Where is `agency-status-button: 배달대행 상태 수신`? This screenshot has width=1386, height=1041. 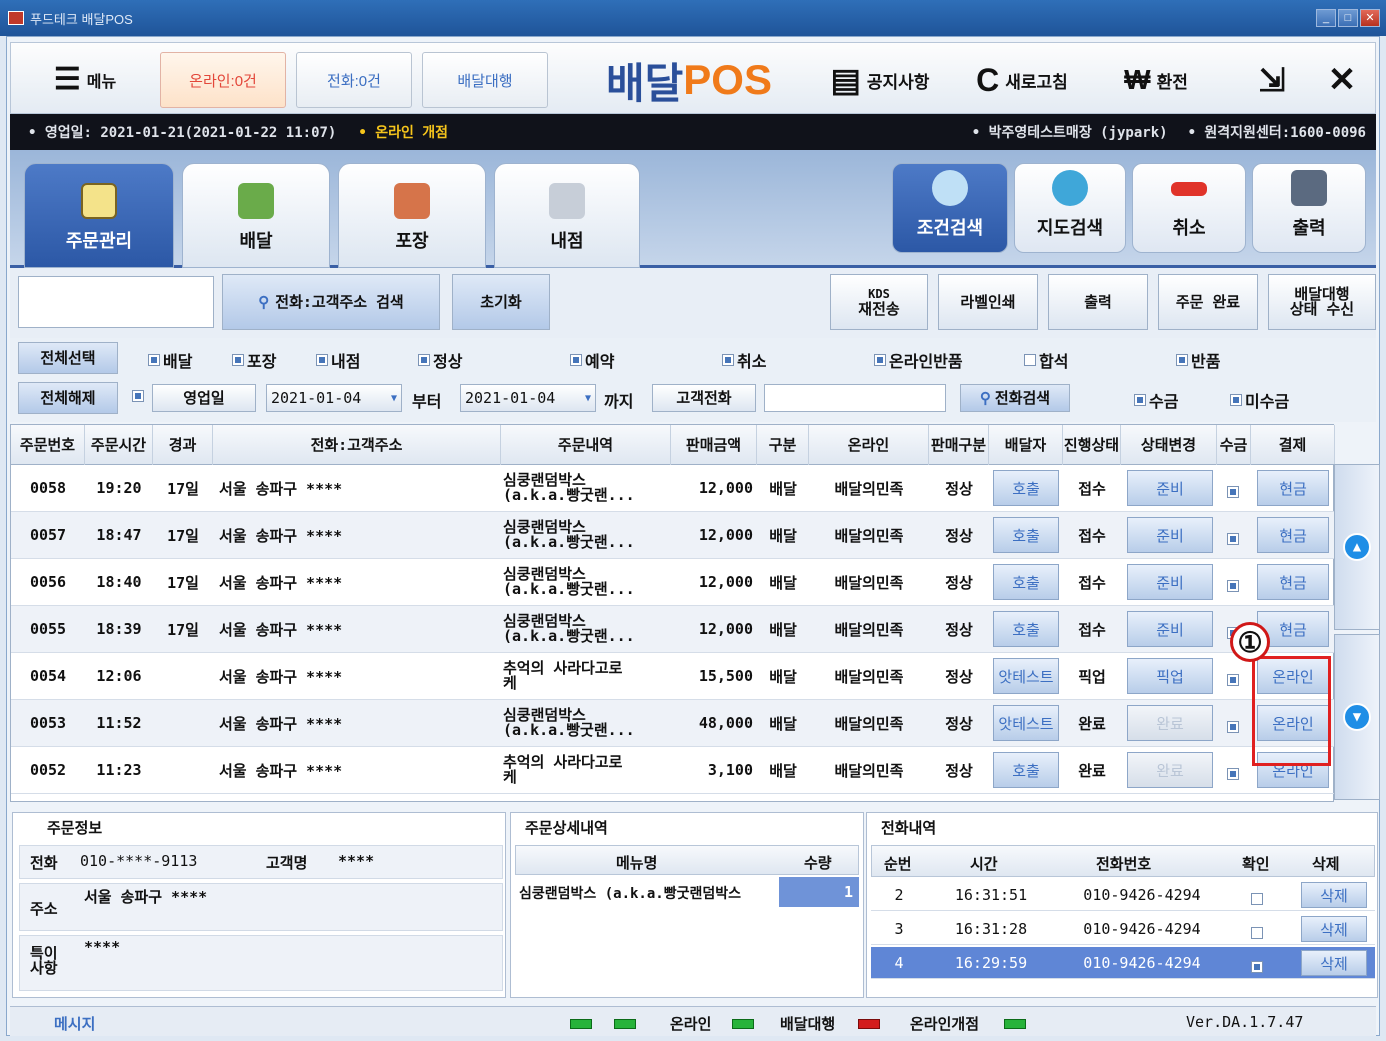 agency-status-button: 배달대행 상태 수신 is located at coordinates (1322, 302).